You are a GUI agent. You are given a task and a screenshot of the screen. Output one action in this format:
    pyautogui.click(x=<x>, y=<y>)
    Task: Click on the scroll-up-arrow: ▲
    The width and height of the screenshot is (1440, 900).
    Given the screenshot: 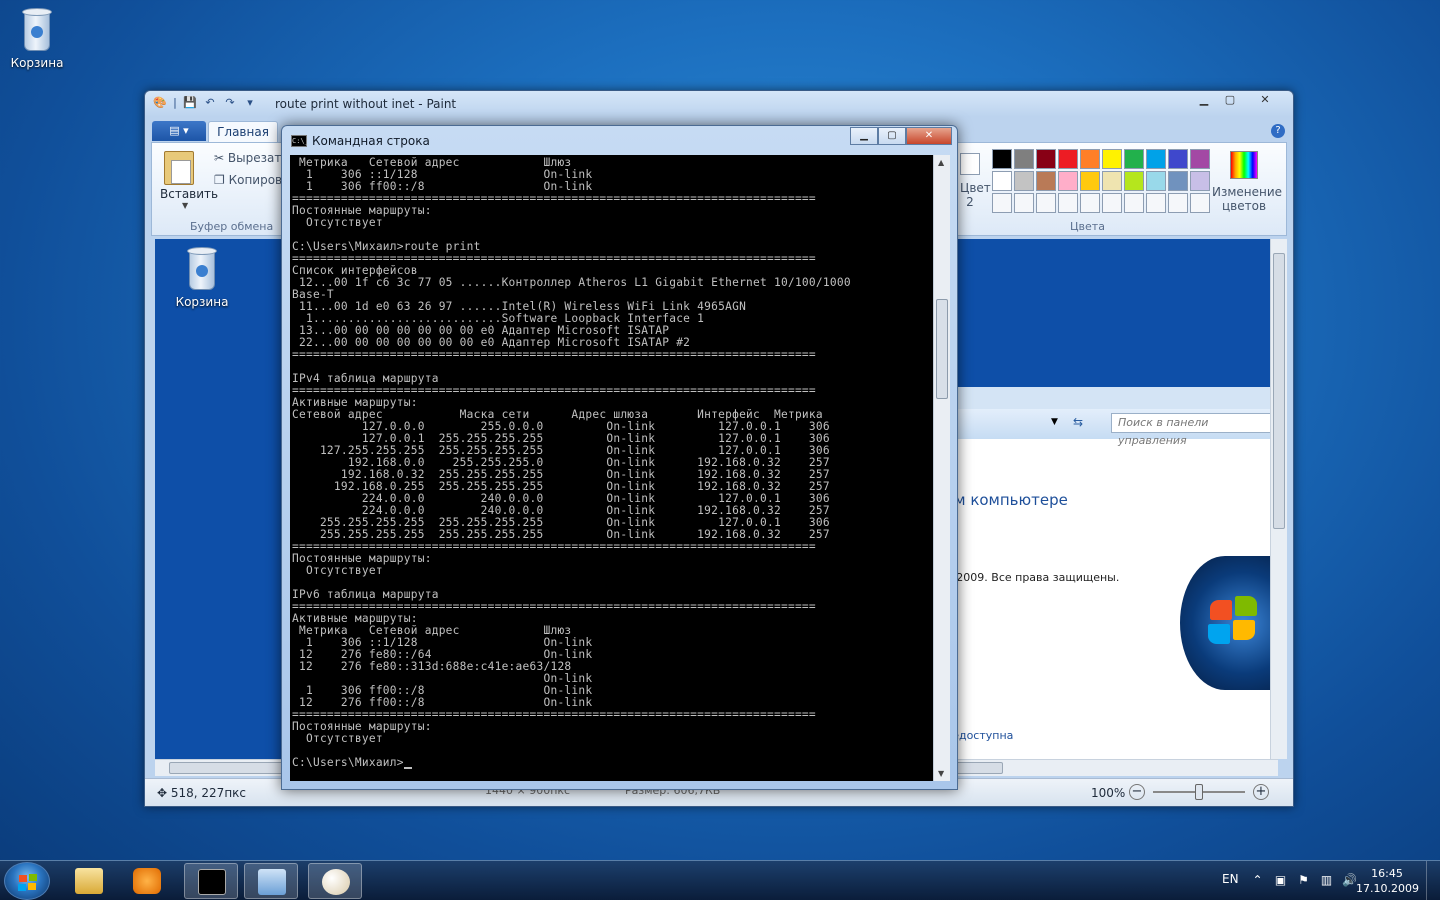 What is the action you would take?
    pyautogui.click(x=941, y=162)
    